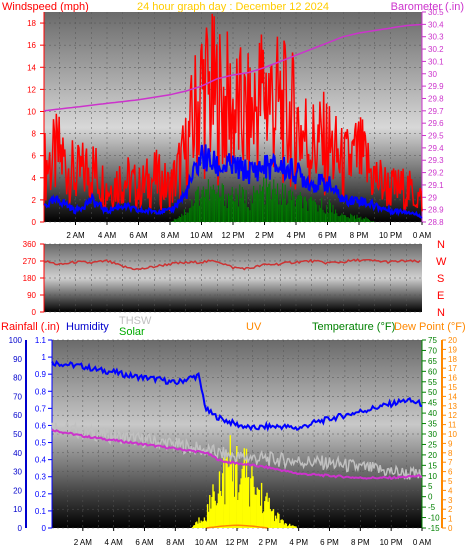  Describe the element at coordinates (450, 500) in the screenshot. I see `dewpoint-tick-label: 3` at that location.